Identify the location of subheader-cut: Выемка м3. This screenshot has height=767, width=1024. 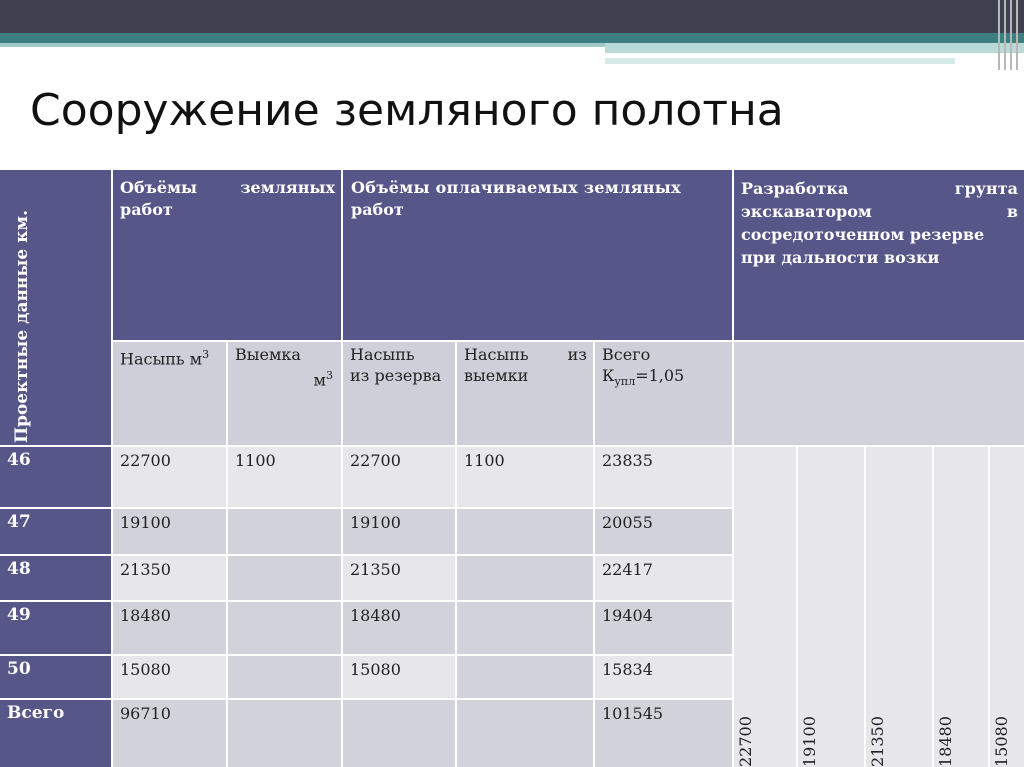
(284, 393).